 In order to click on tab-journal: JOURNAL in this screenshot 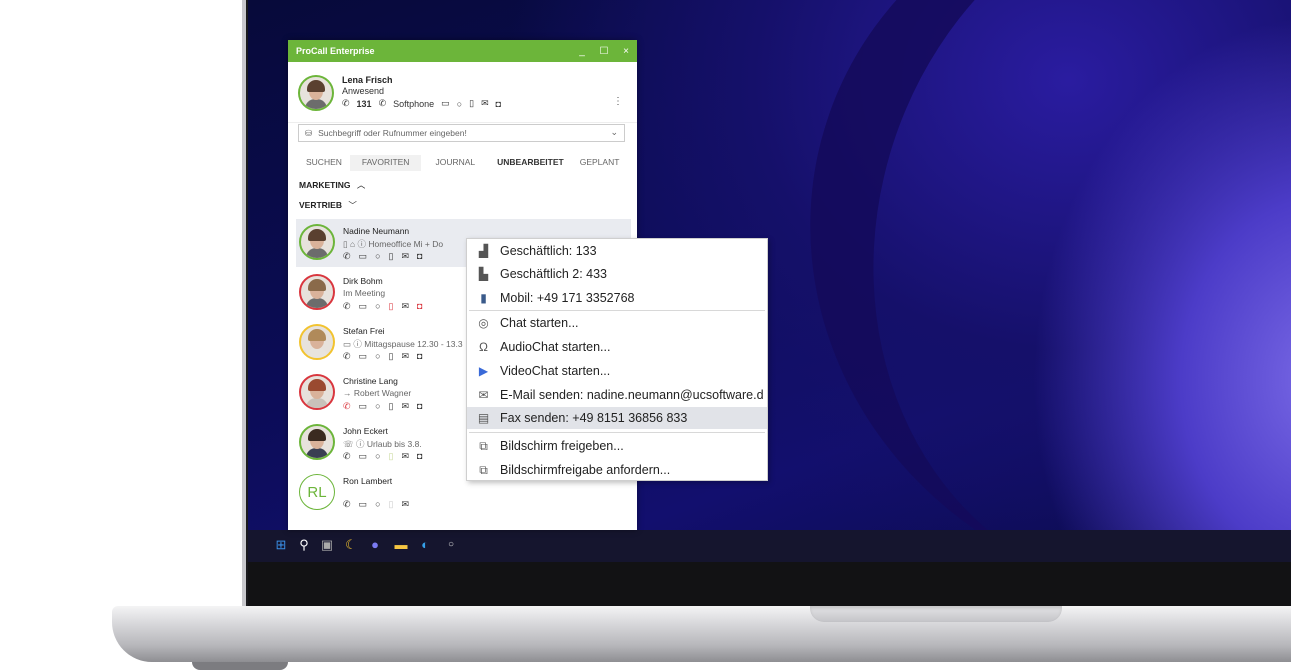, I will do `click(455, 163)`.